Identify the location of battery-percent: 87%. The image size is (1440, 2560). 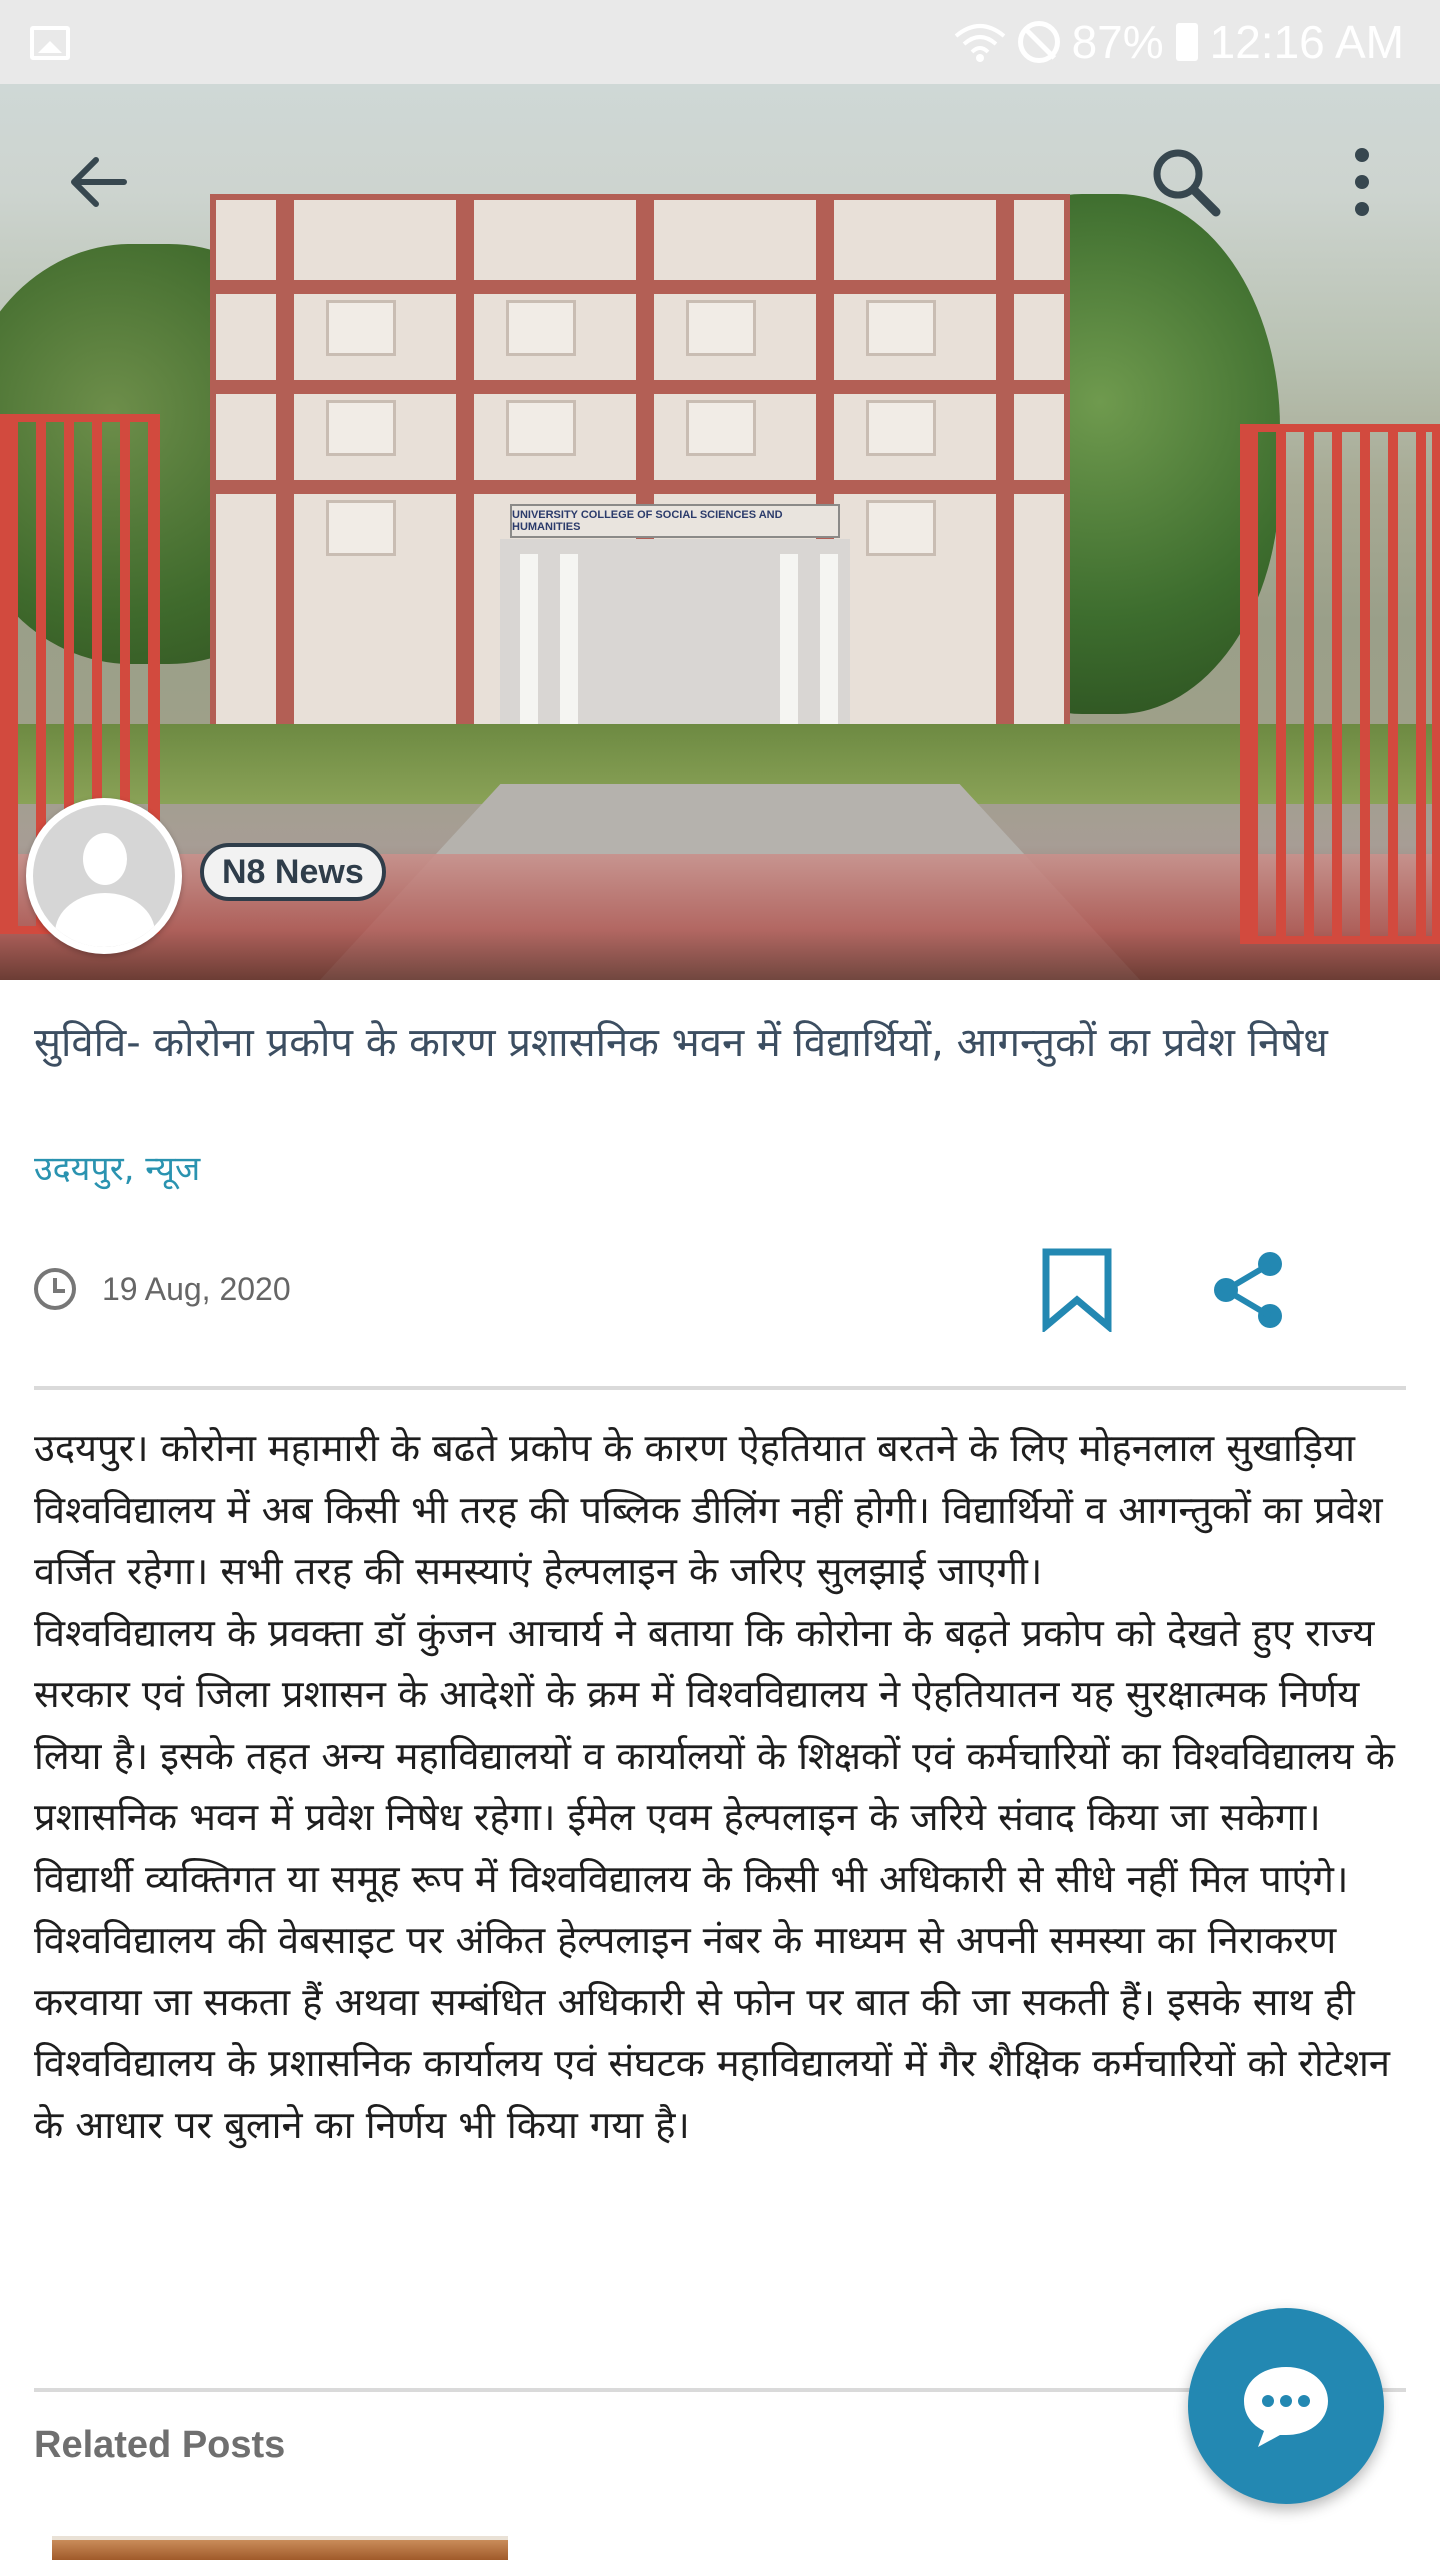
(1117, 42).